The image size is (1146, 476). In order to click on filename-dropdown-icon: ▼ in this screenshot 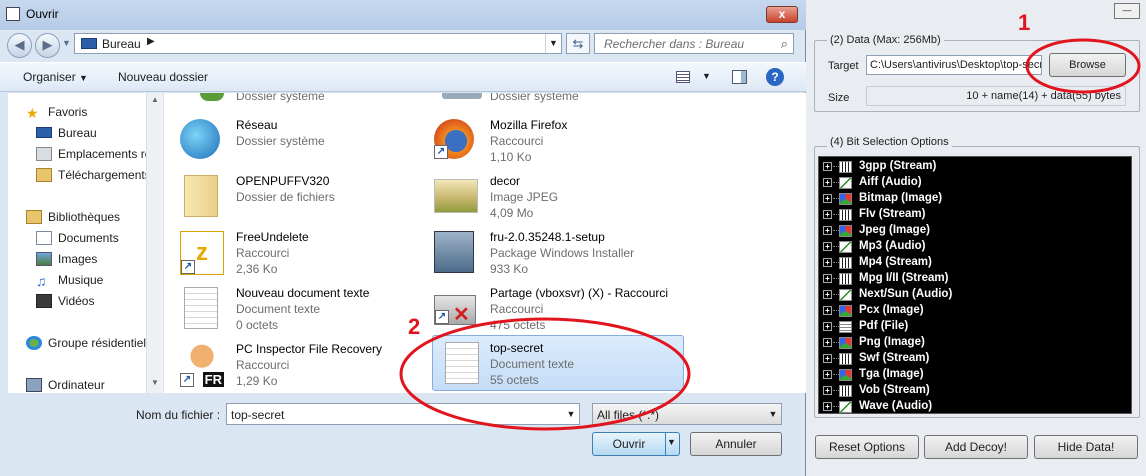, I will do `click(571, 414)`.